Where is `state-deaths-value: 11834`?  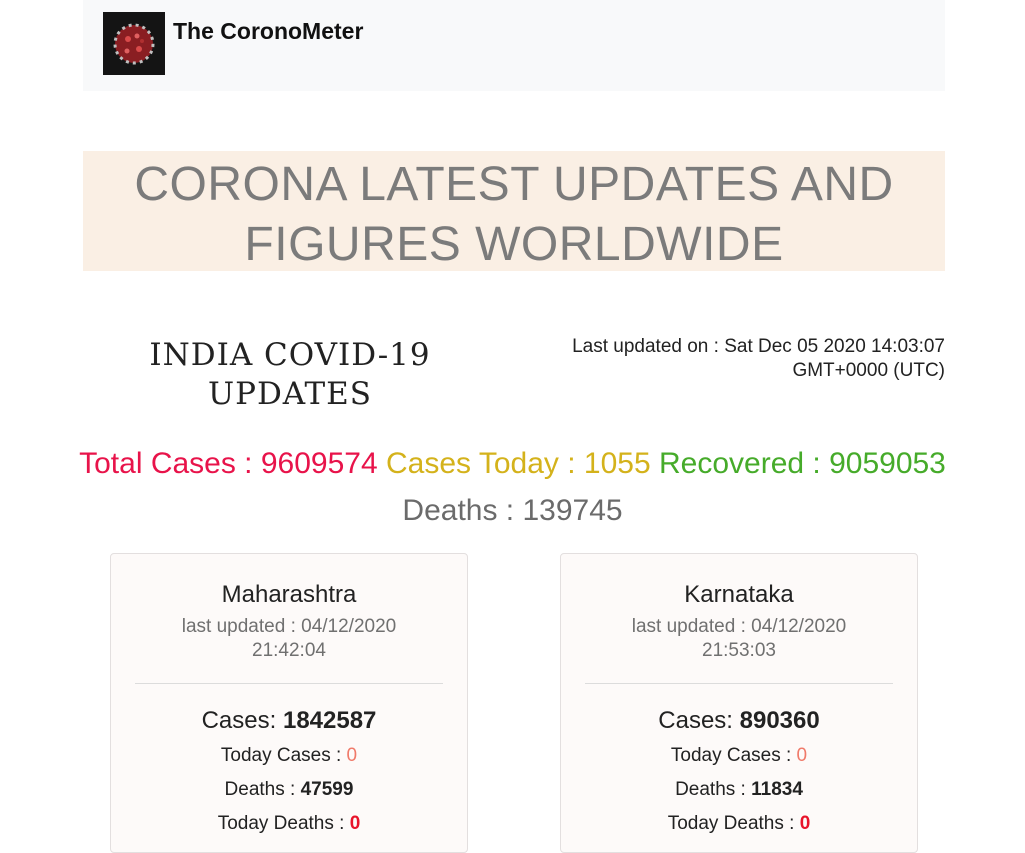 state-deaths-value: 11834 is located at coordinates (777, 789).